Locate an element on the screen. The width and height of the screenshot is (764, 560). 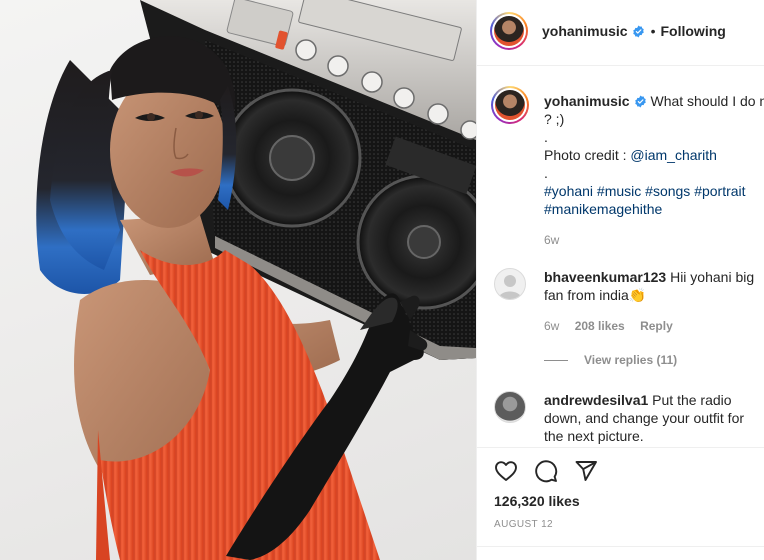
paper-plane-icon is located at coordinates (586, 471).